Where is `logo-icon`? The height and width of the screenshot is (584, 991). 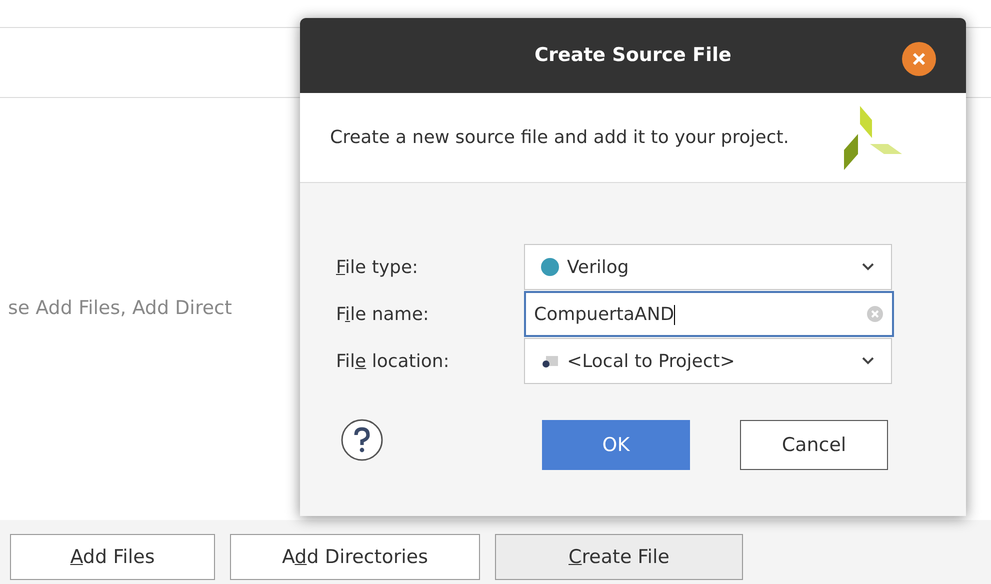
logo-icon is located at coordinates (873, 138).